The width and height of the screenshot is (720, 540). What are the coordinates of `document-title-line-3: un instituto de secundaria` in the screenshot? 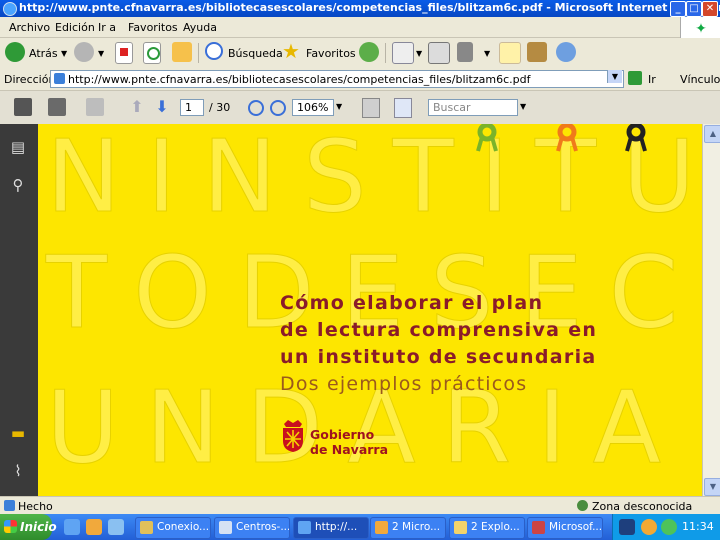 It's located at (438, 357).